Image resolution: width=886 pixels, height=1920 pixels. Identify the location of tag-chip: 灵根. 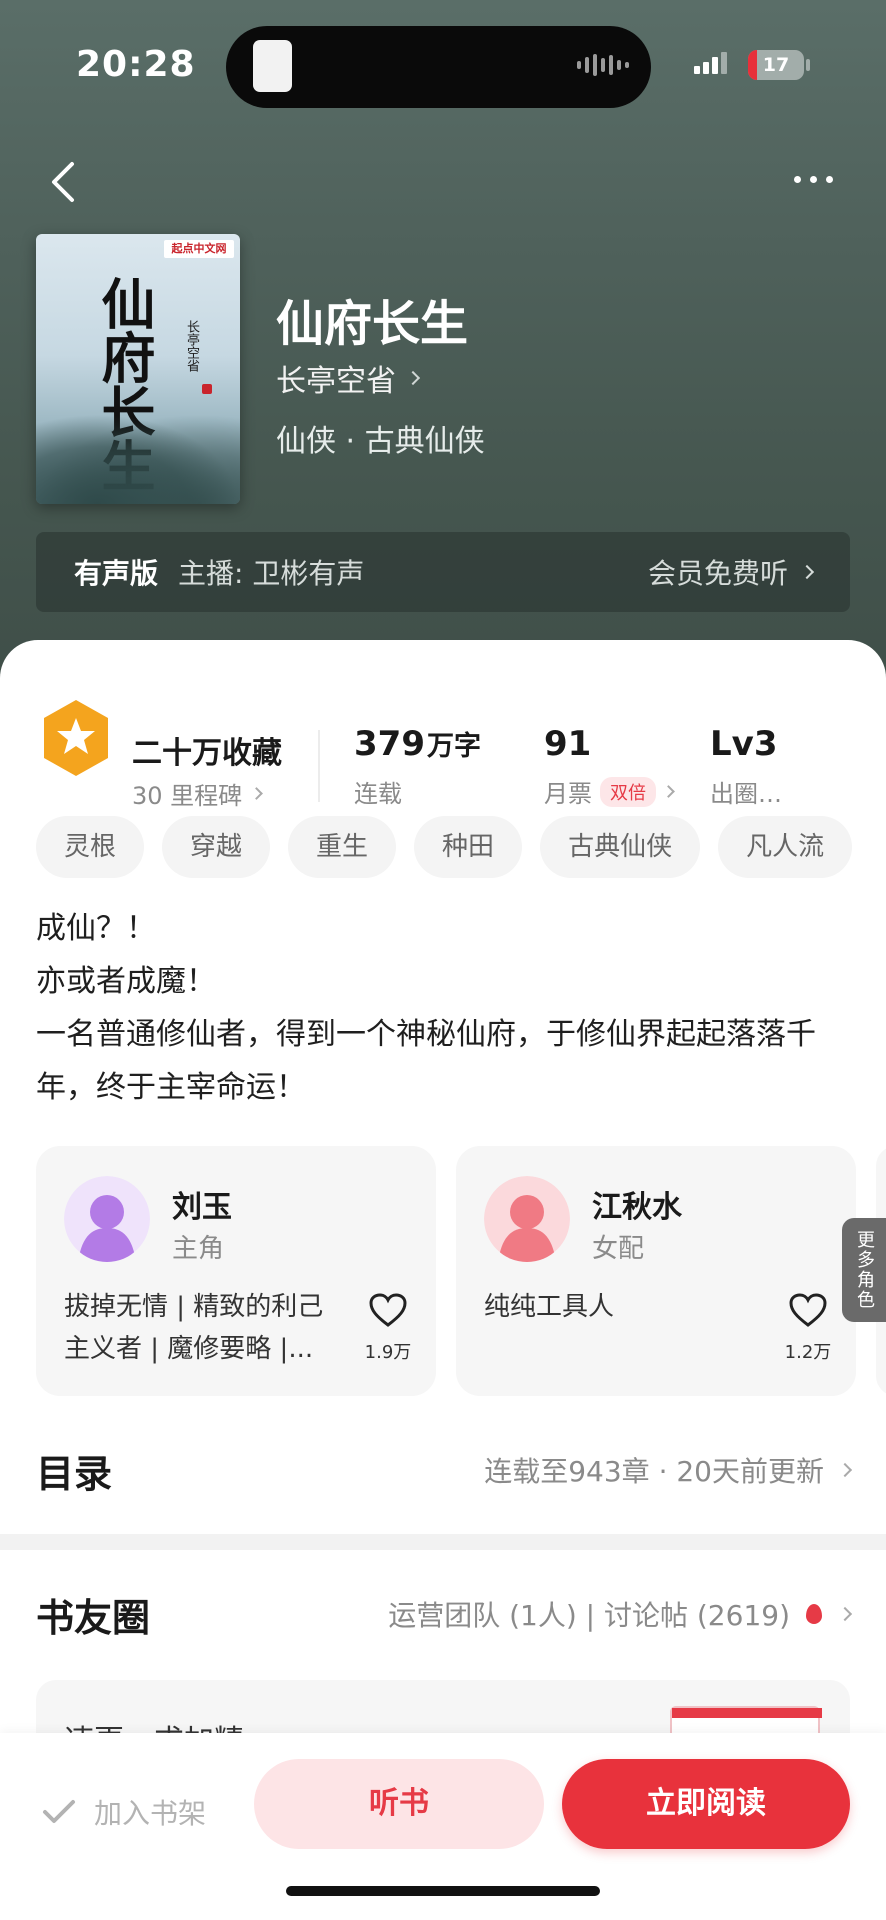
(90, 847).